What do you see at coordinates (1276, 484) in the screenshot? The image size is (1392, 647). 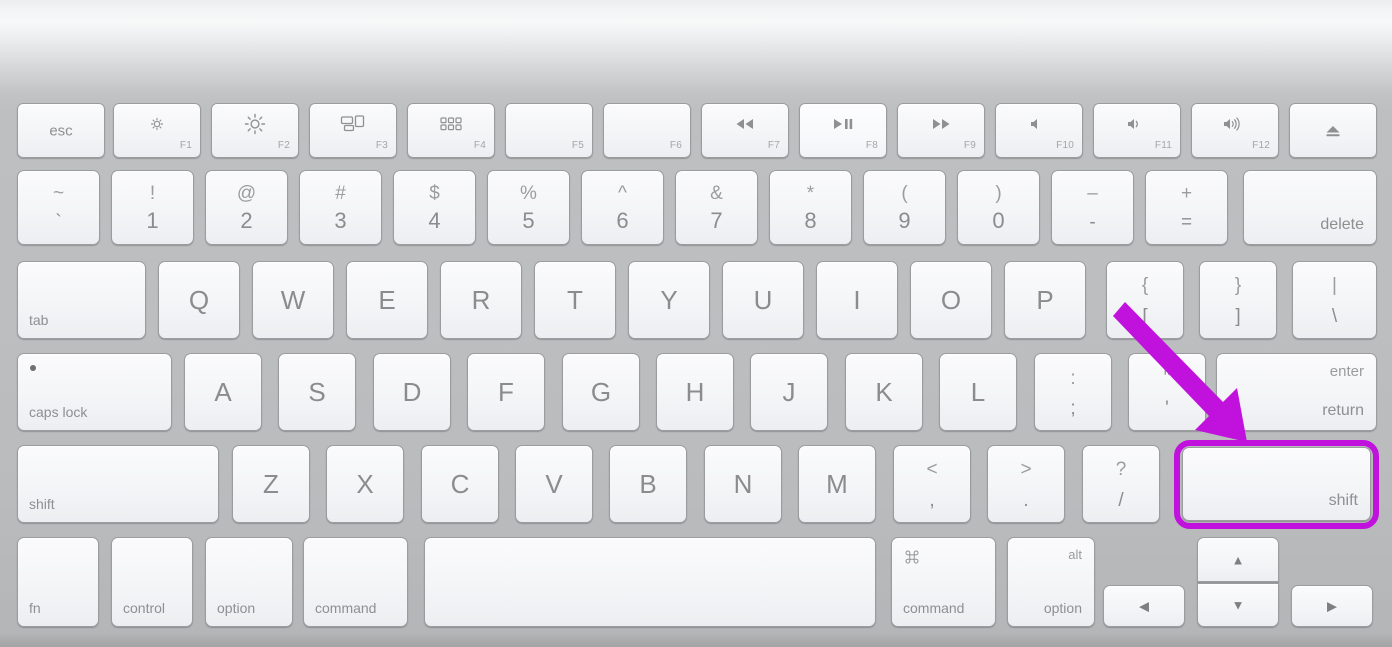 I see `key-shift-right: shift` at bounding box center [1276, 484].